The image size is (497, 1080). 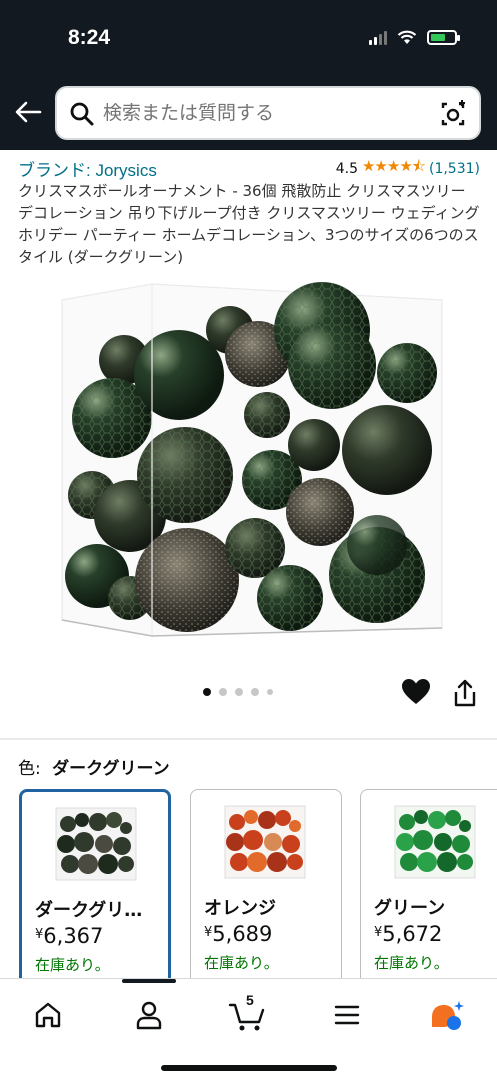 I want to click on camera-search-icon, so click(x=453, y=114).